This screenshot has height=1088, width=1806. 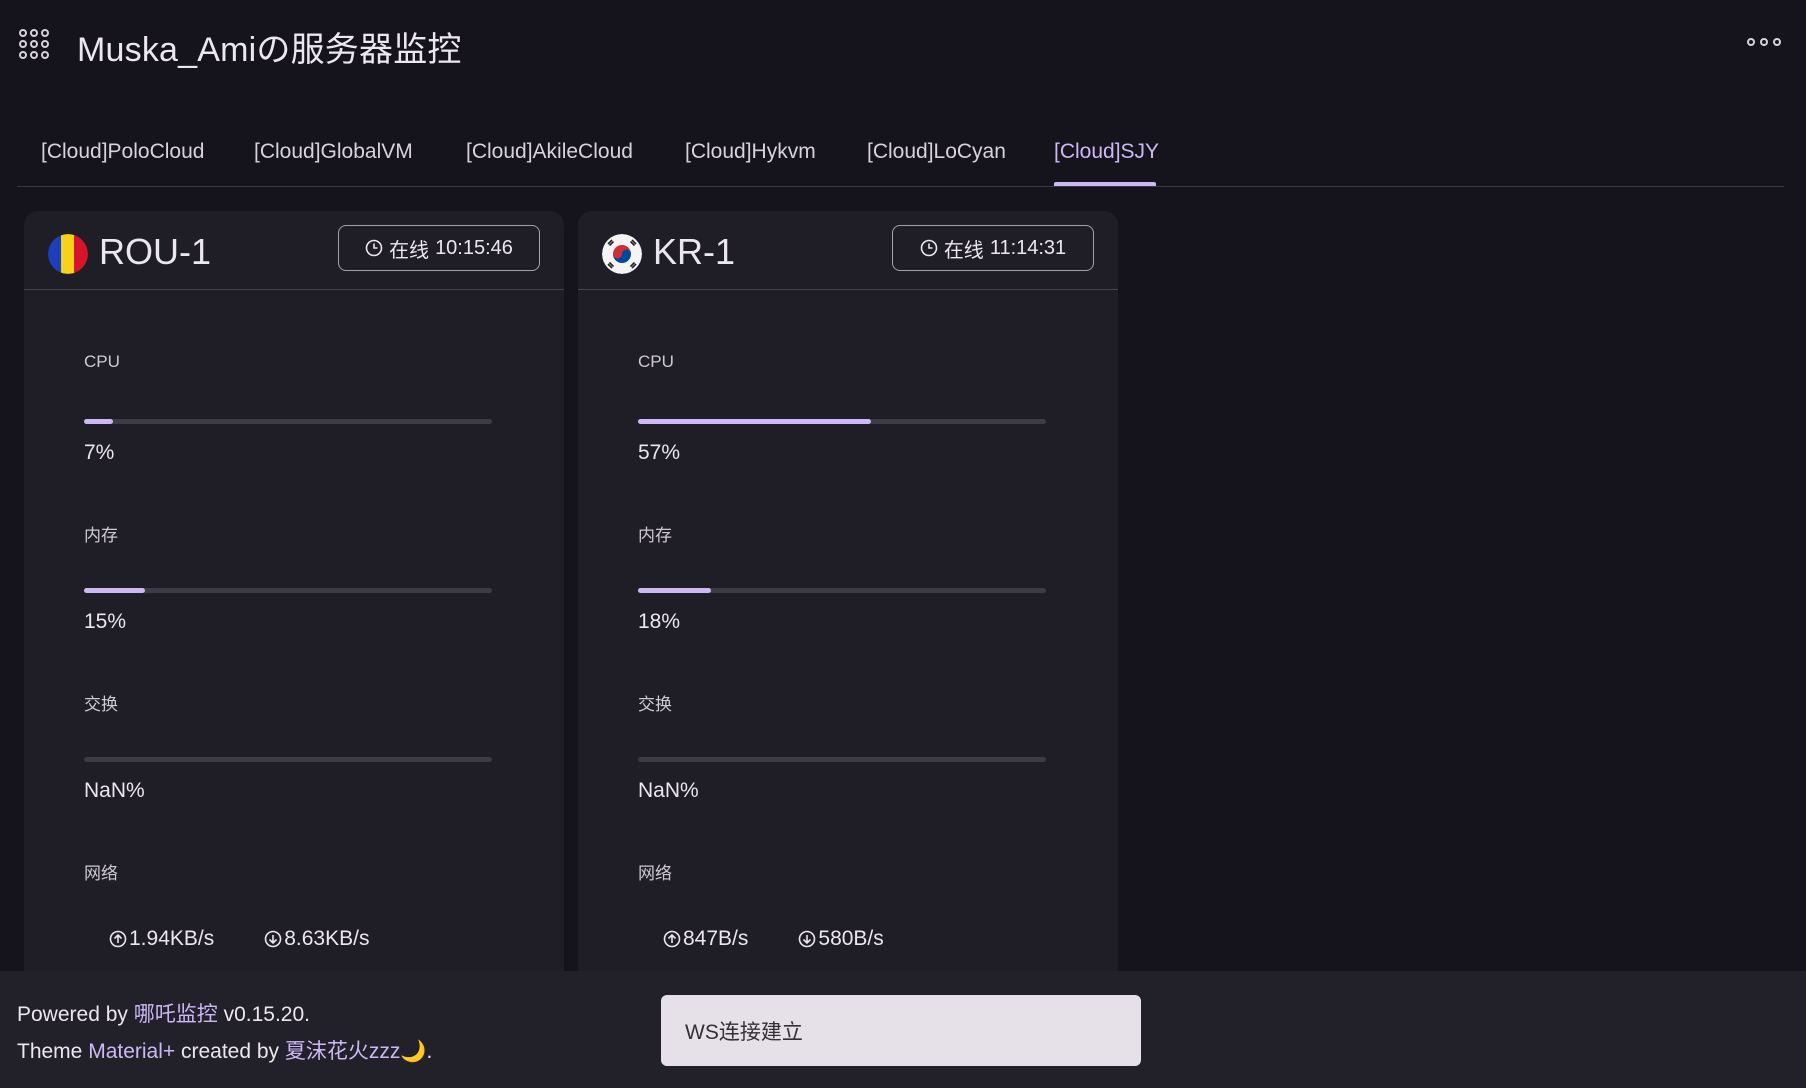 I want to click on upload-speed: 847B/s, so click(x=705, y=939).